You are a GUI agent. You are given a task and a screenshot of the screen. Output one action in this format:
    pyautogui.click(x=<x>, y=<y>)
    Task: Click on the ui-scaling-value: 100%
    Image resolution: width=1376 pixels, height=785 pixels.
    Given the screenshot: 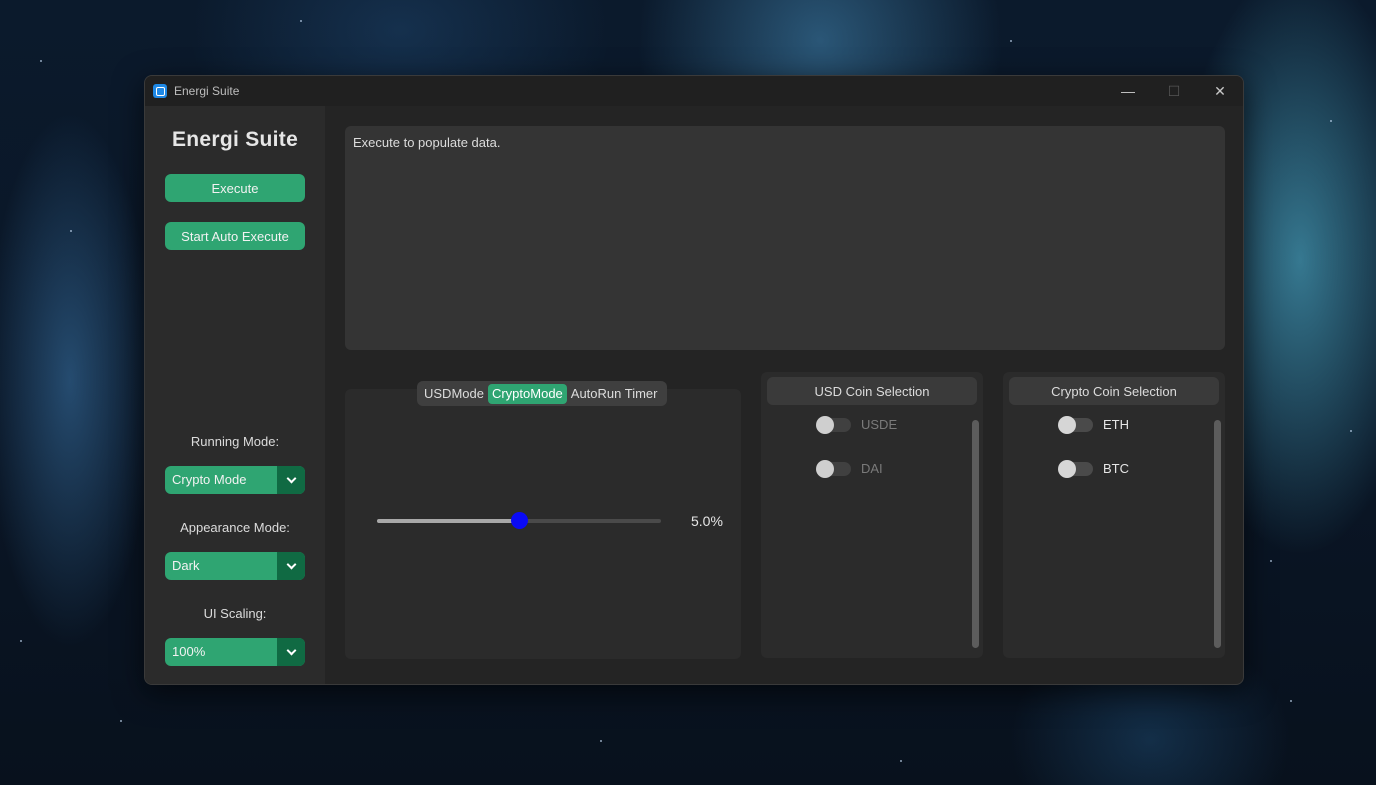 What is the action you would take?
    pyautogui.click(x=189, y=651)
    